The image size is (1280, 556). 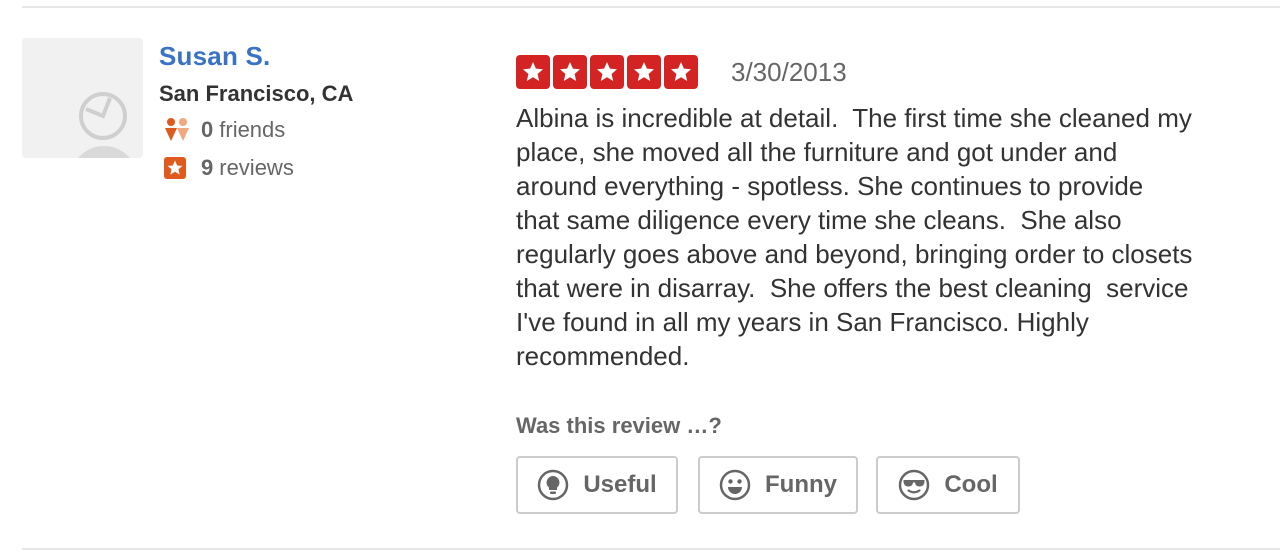 What do you see at coordinates (735, 485) in the screenshot?
I see `smile-icon` at bounding box center [735, 485].